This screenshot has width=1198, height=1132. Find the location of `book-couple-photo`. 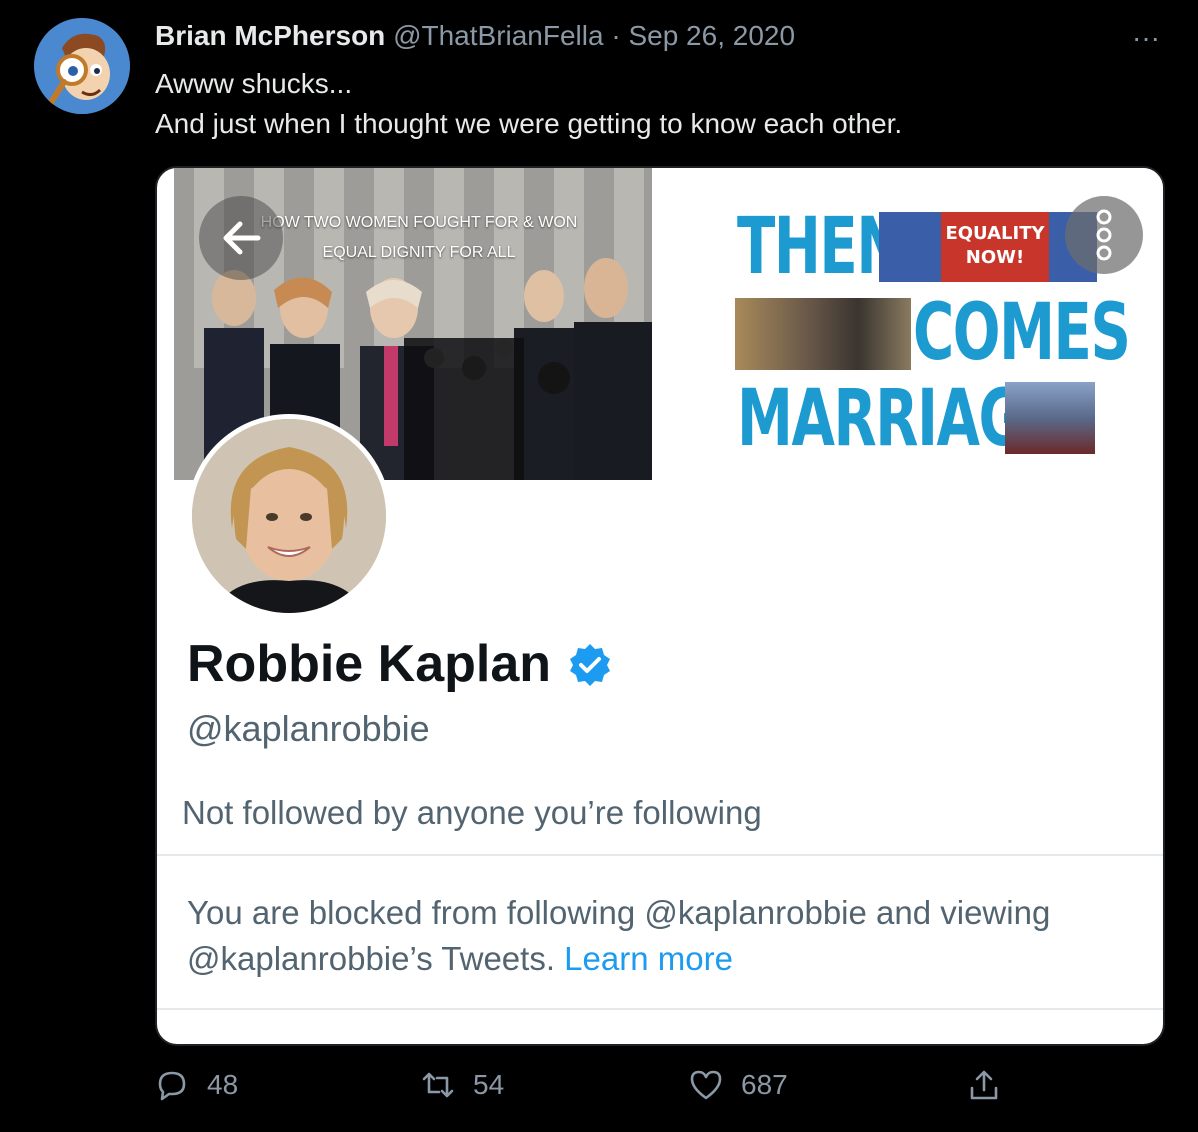

book-couple-photo is located at coordinates (823, 334).